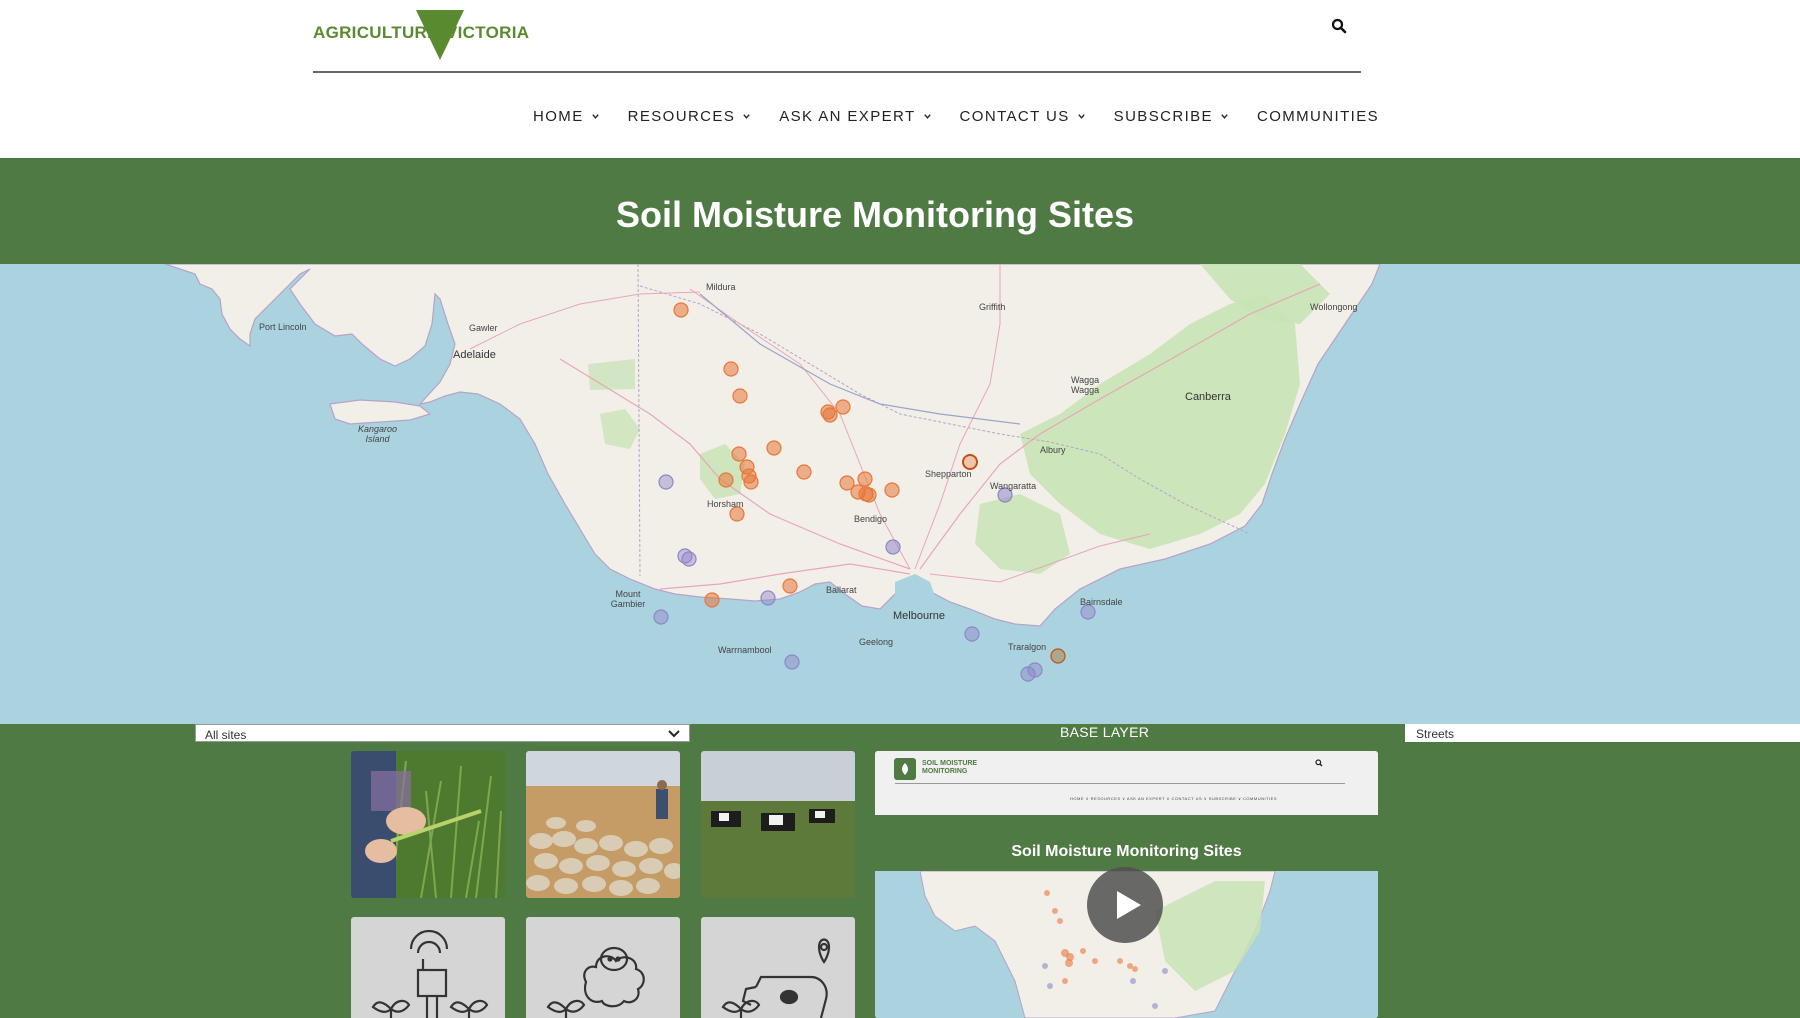  I want to click on nav-item-communities: COMMUNITIES, so click(1318, 116).